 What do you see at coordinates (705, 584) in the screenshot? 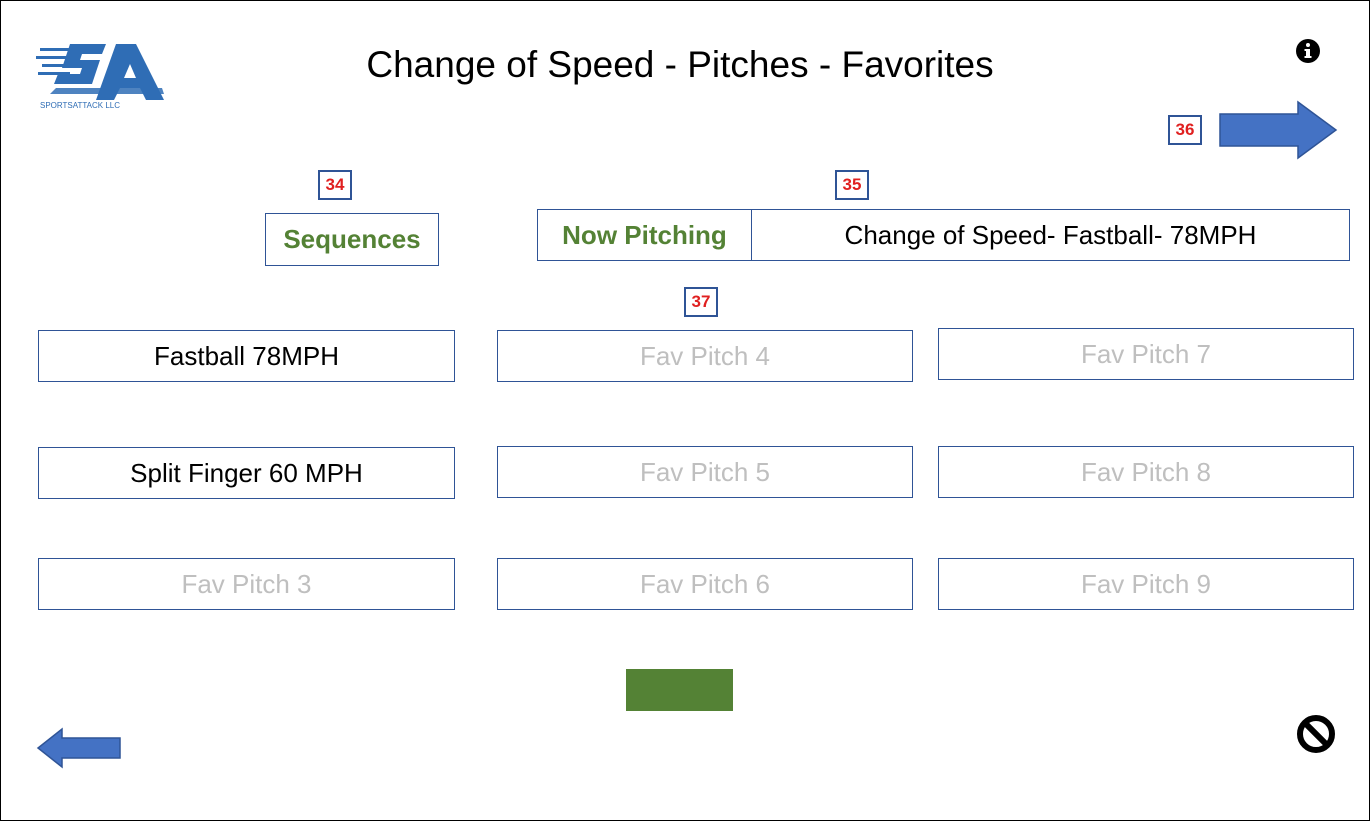
I see `pitch-slot-6: Fav Pitch 6` at bounding box center [705, 584].